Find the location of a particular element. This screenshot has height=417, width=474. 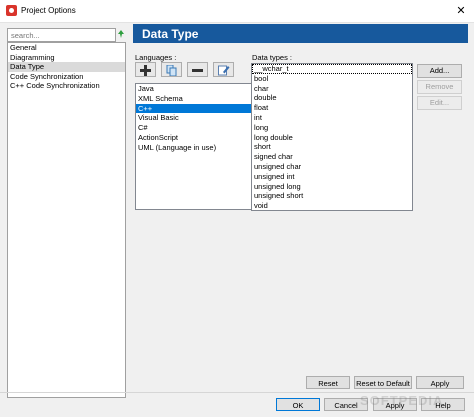

copy-language-button is located at coordinates (171, 69).